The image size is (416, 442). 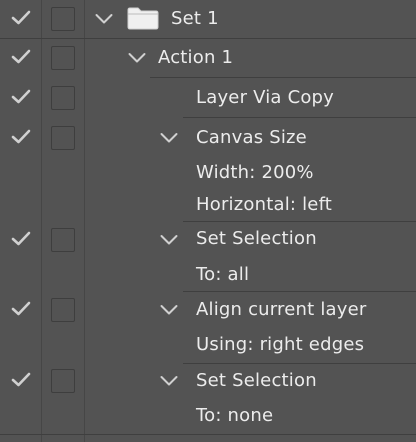 What do you see at coordinates (281, 309) in the screenshot?
I see `command-label: Align current layer` at bounding box center [281, 309].